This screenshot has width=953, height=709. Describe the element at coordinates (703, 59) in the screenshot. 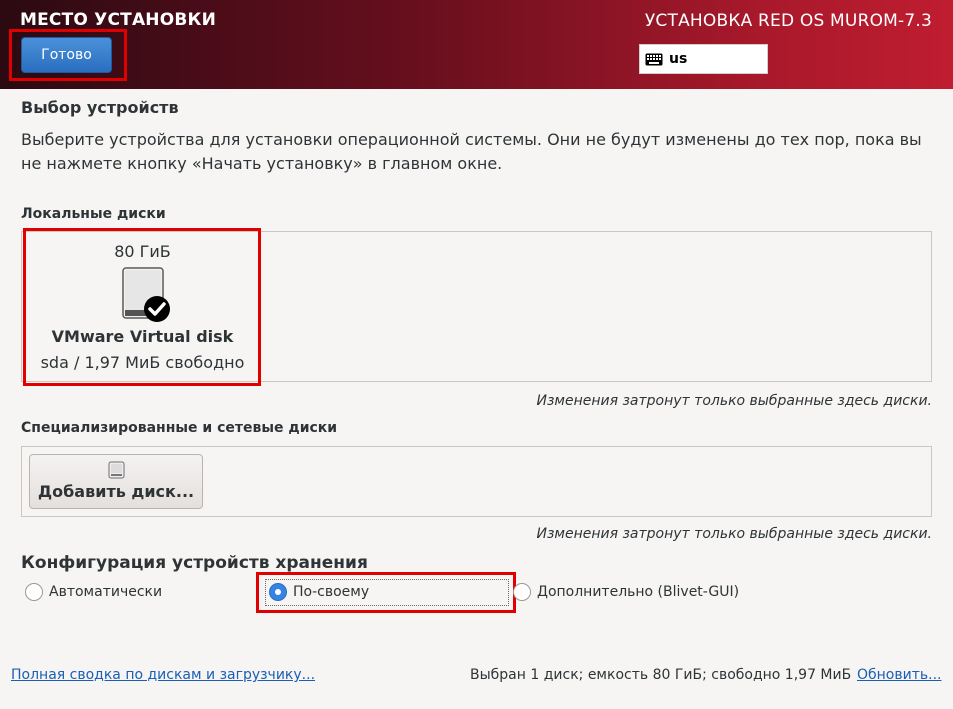

I see `keyboard-layout-indicator: us` at that location.